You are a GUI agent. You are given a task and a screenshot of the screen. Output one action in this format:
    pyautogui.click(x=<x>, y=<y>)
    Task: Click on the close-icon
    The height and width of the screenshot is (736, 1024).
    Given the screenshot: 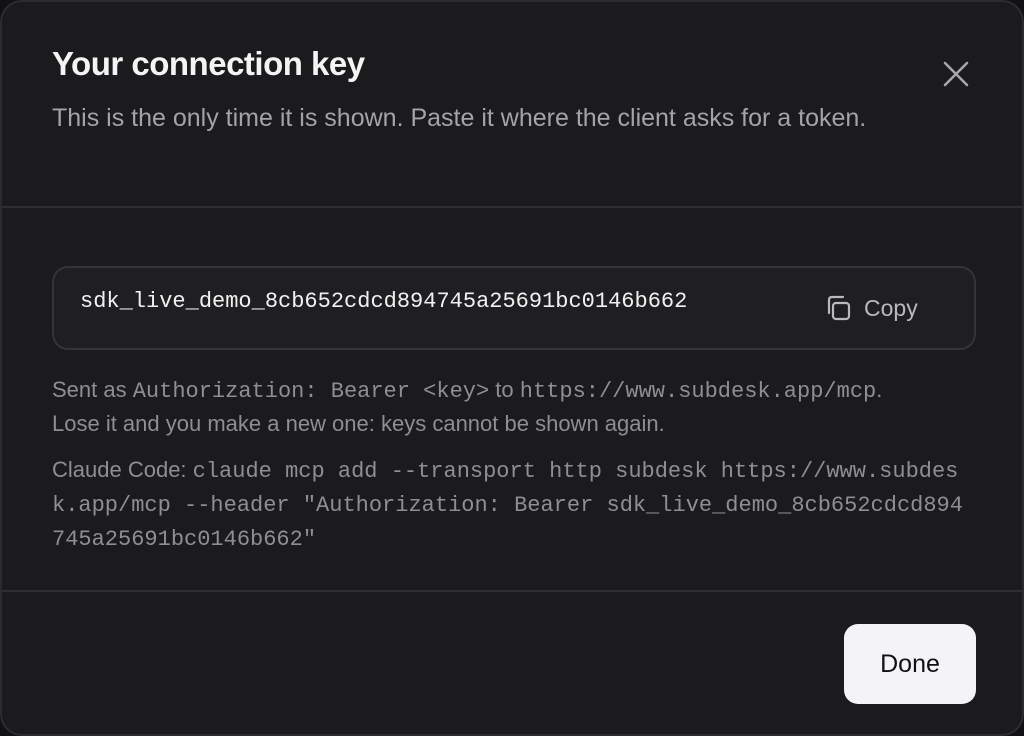 What is the action you would take?
    pyautogui.click(x=956, y=74)
    